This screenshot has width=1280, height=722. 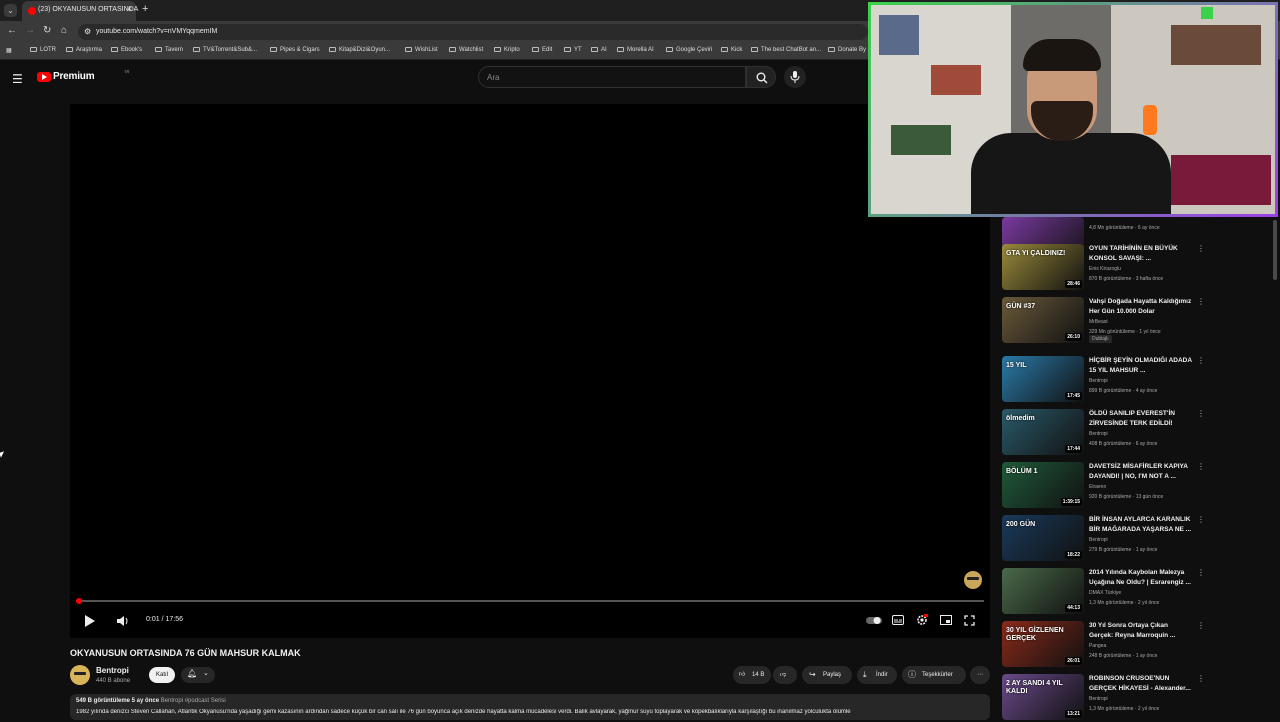 What do you see at coordinates (169, 50) in the screenshot?
I see `bookmark: Tavern` at bounding box center [169, 50].